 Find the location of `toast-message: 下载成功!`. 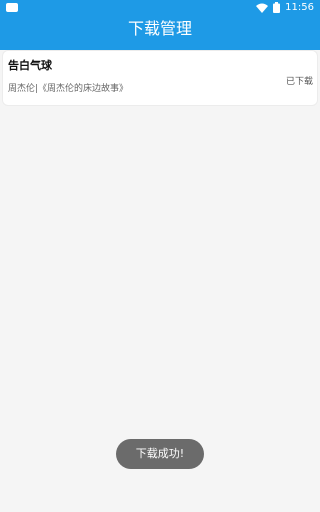

toast-message: 下载成功! is located at coordinates (160, 454).